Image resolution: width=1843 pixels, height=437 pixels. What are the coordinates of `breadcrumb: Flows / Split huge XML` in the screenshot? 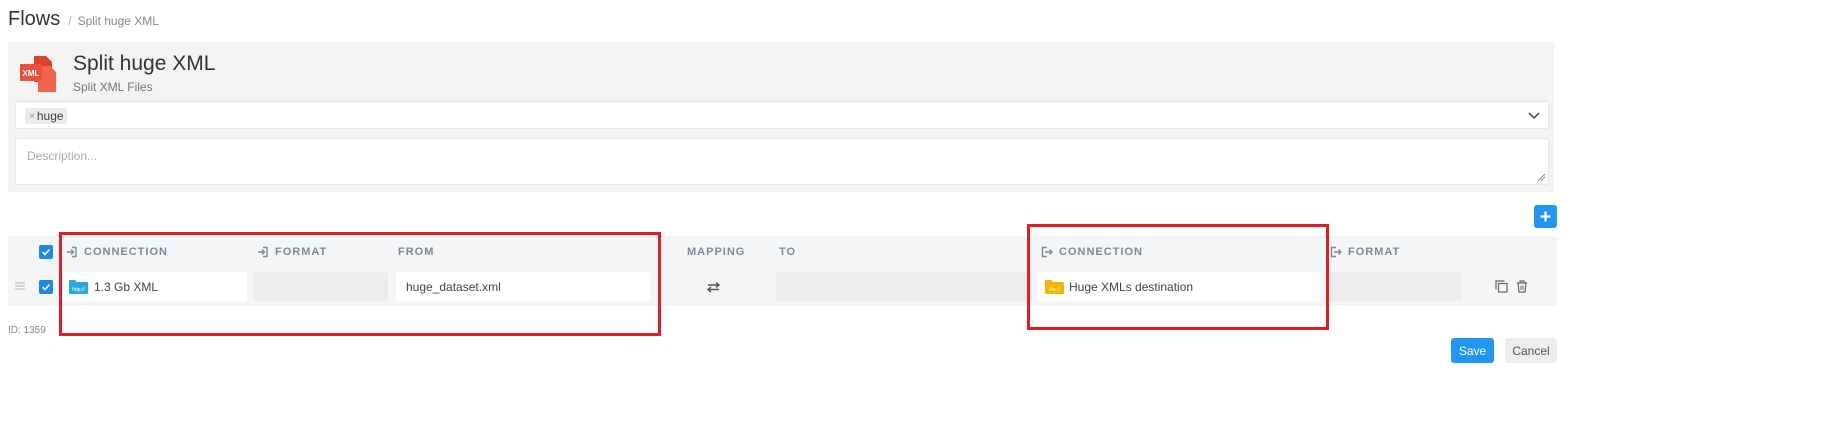 It's located at (83, 19).